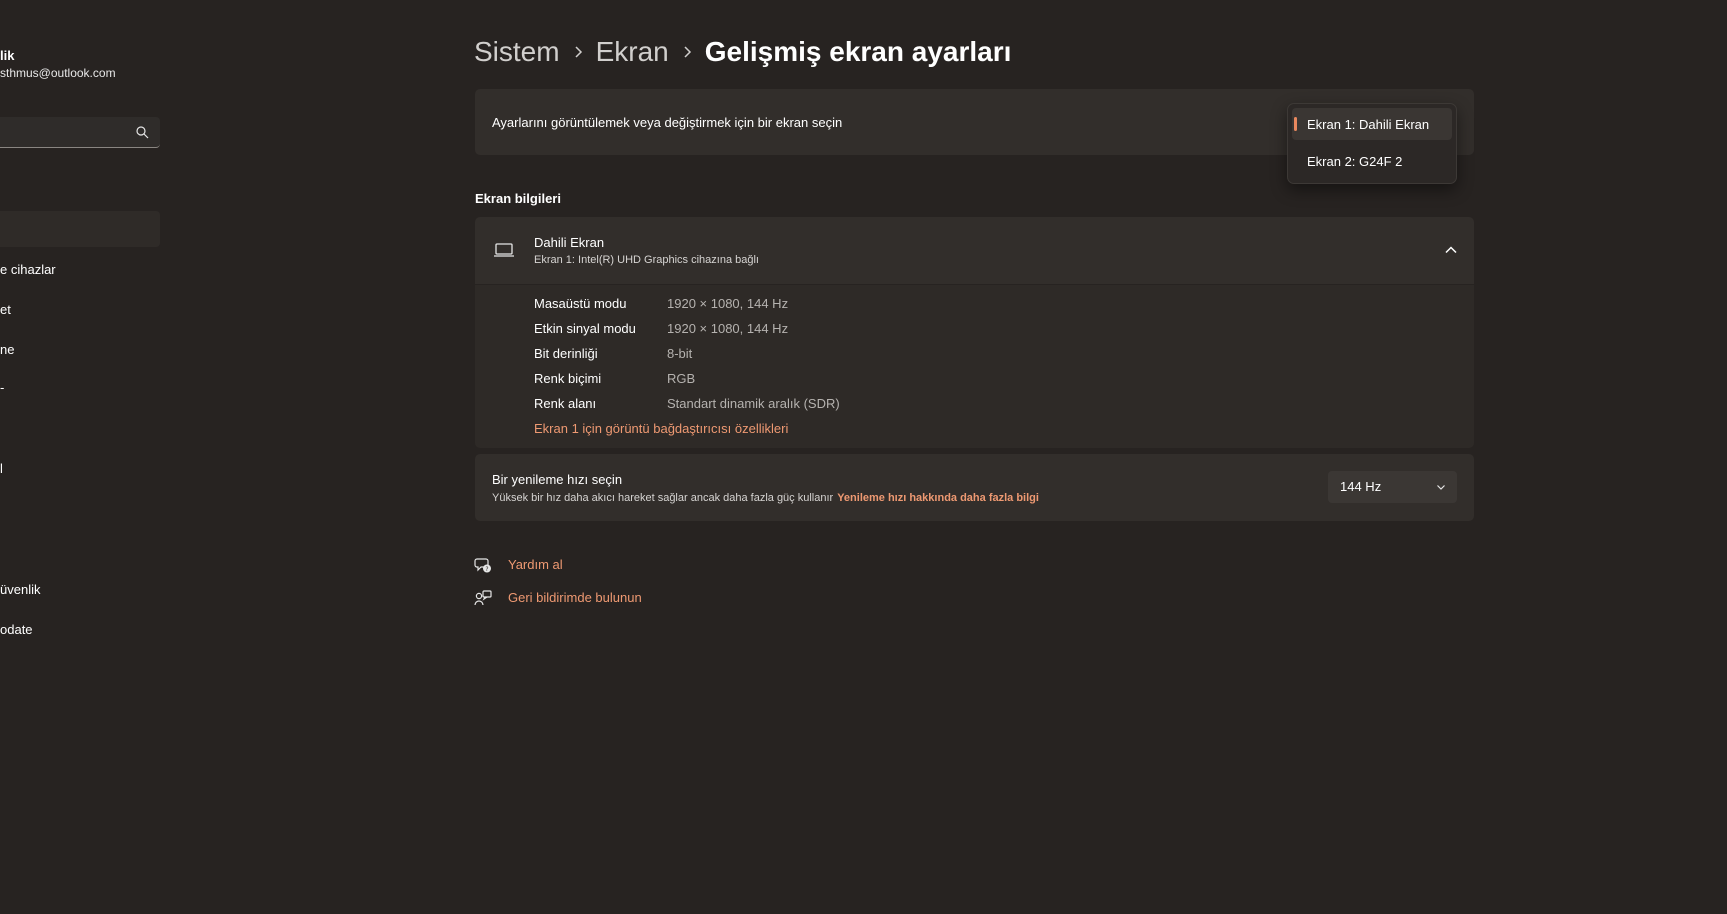 The image size is (1727, 914). What do you see at coordinates (1, 468) in the screenshot?
I see `sidebar-item-gaming: l` at bounding box center [1, 468].